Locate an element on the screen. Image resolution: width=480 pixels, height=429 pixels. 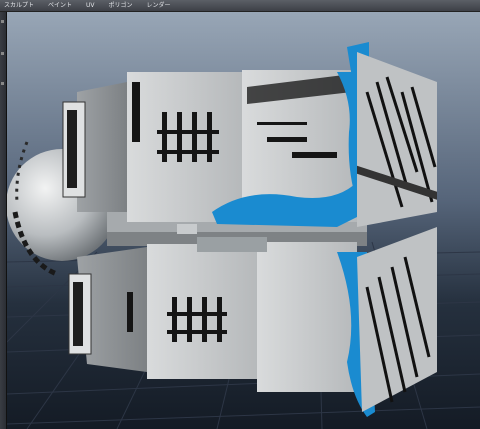
menu-item-polygon: ポリゴン is located at coordinates (121, 6).